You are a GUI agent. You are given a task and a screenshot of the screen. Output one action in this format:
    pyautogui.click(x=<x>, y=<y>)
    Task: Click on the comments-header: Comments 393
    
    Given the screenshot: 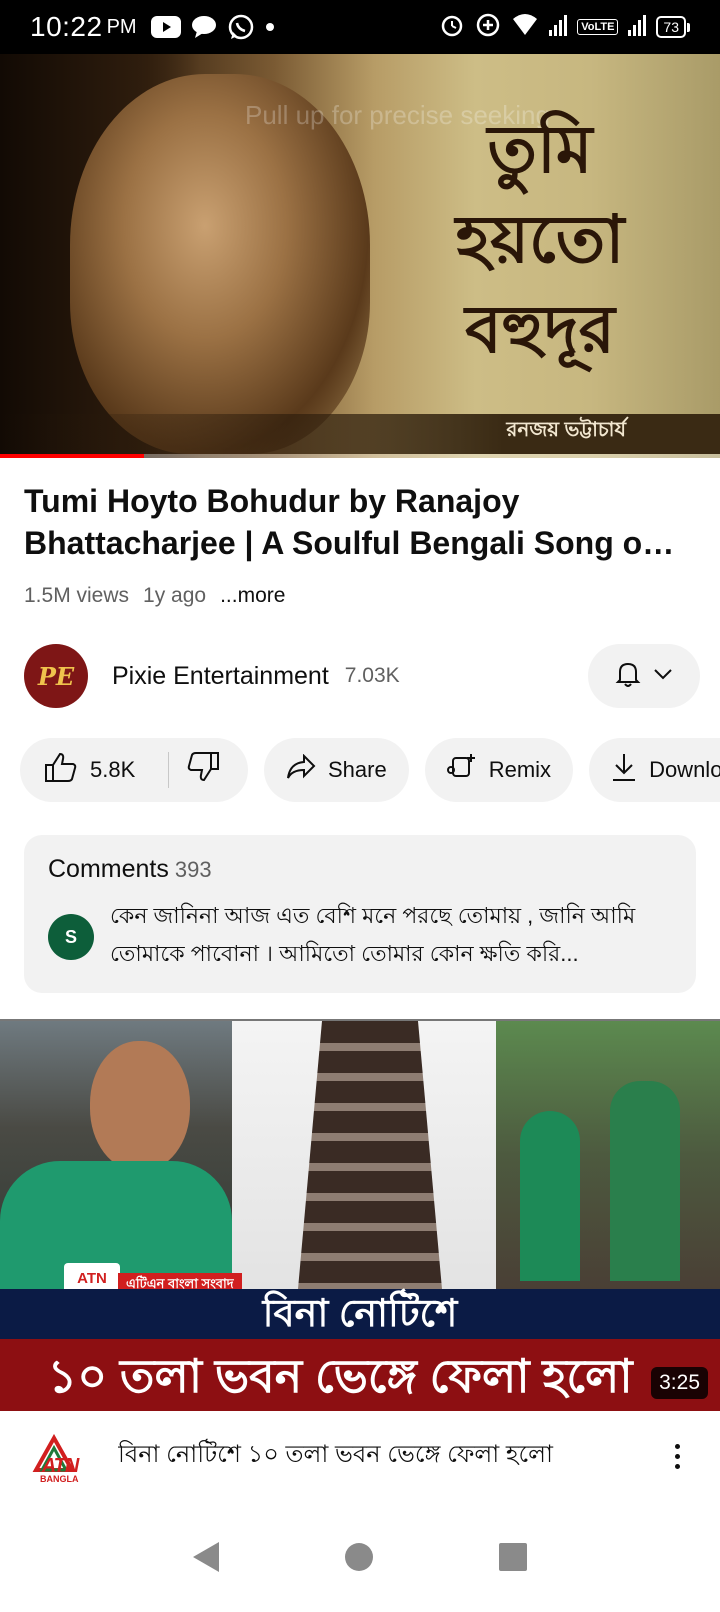 What is the action you would take?
    pyautogui.click(x=130, y=869)
    